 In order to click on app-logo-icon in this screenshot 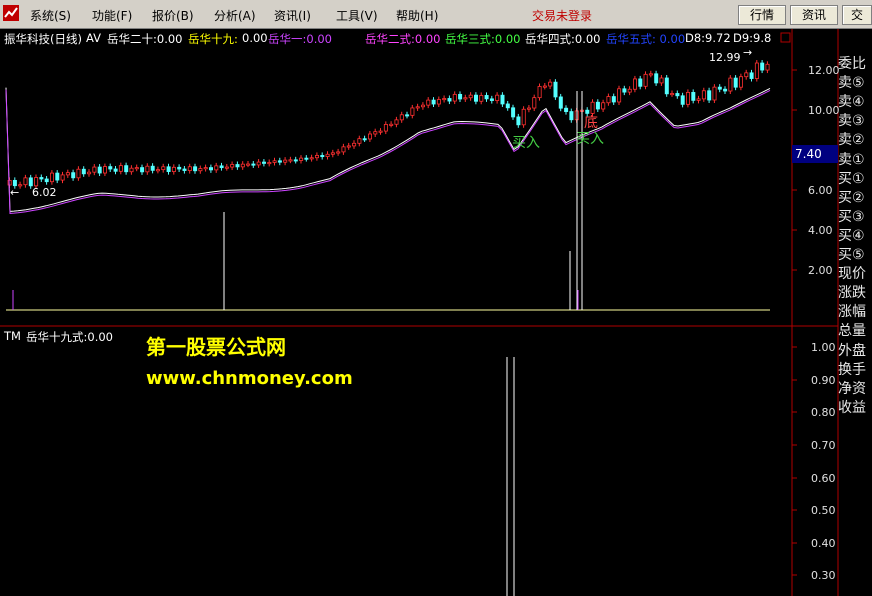, I will do `click(11, 13)`.